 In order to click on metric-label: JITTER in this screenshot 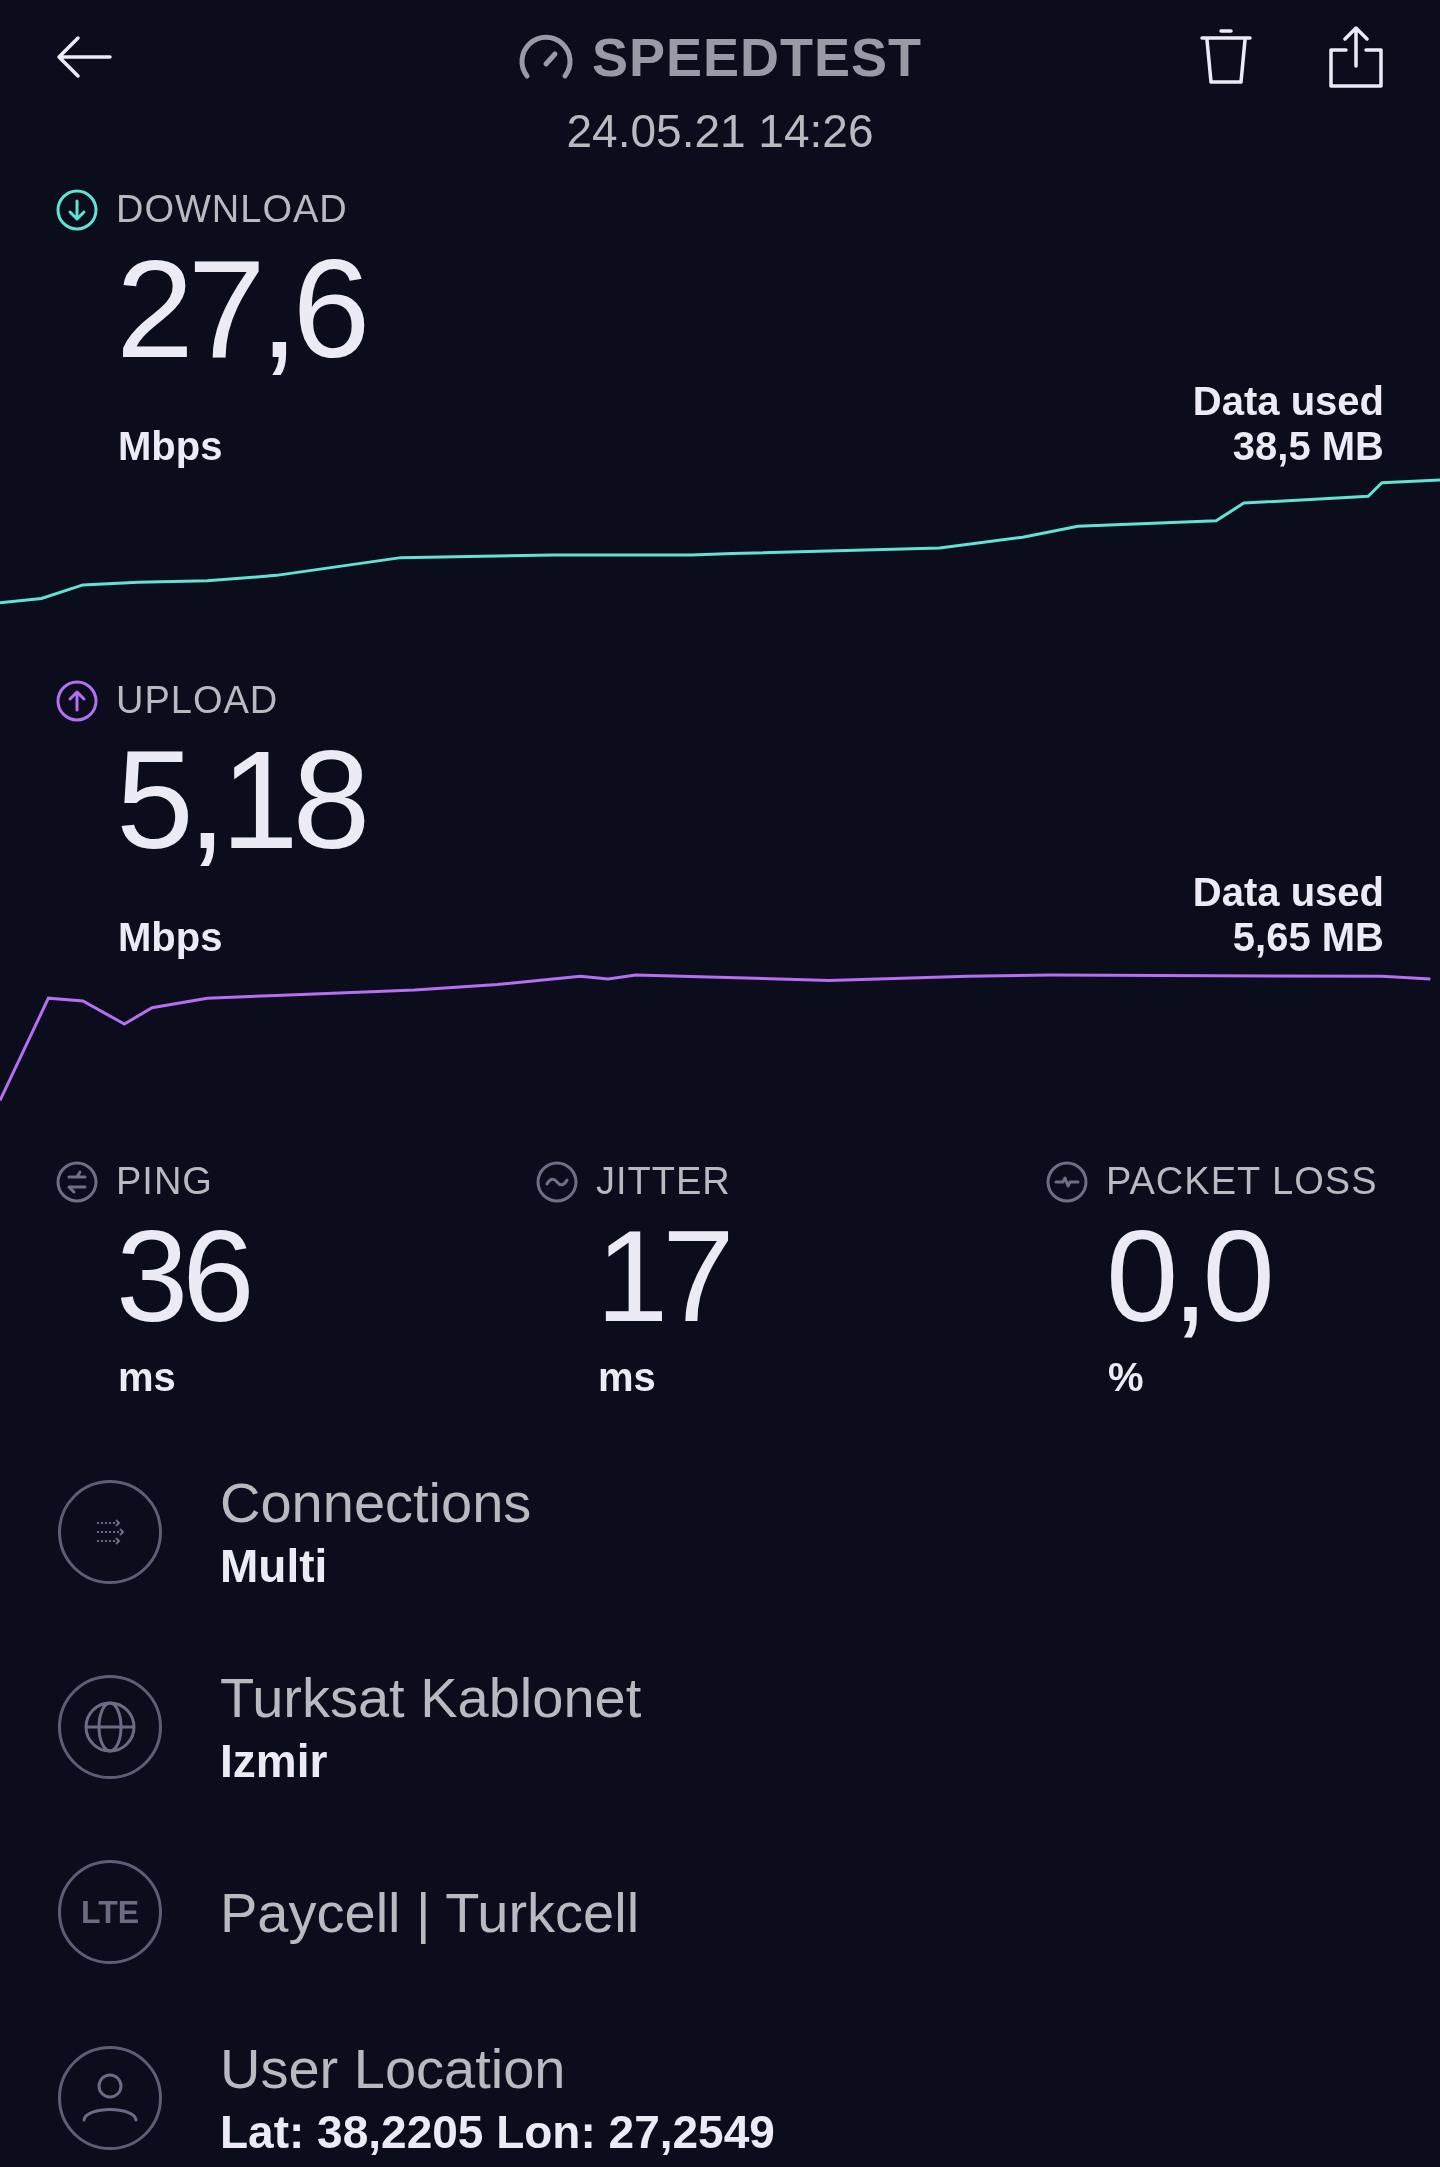, I will do `click(663, 1181)`.